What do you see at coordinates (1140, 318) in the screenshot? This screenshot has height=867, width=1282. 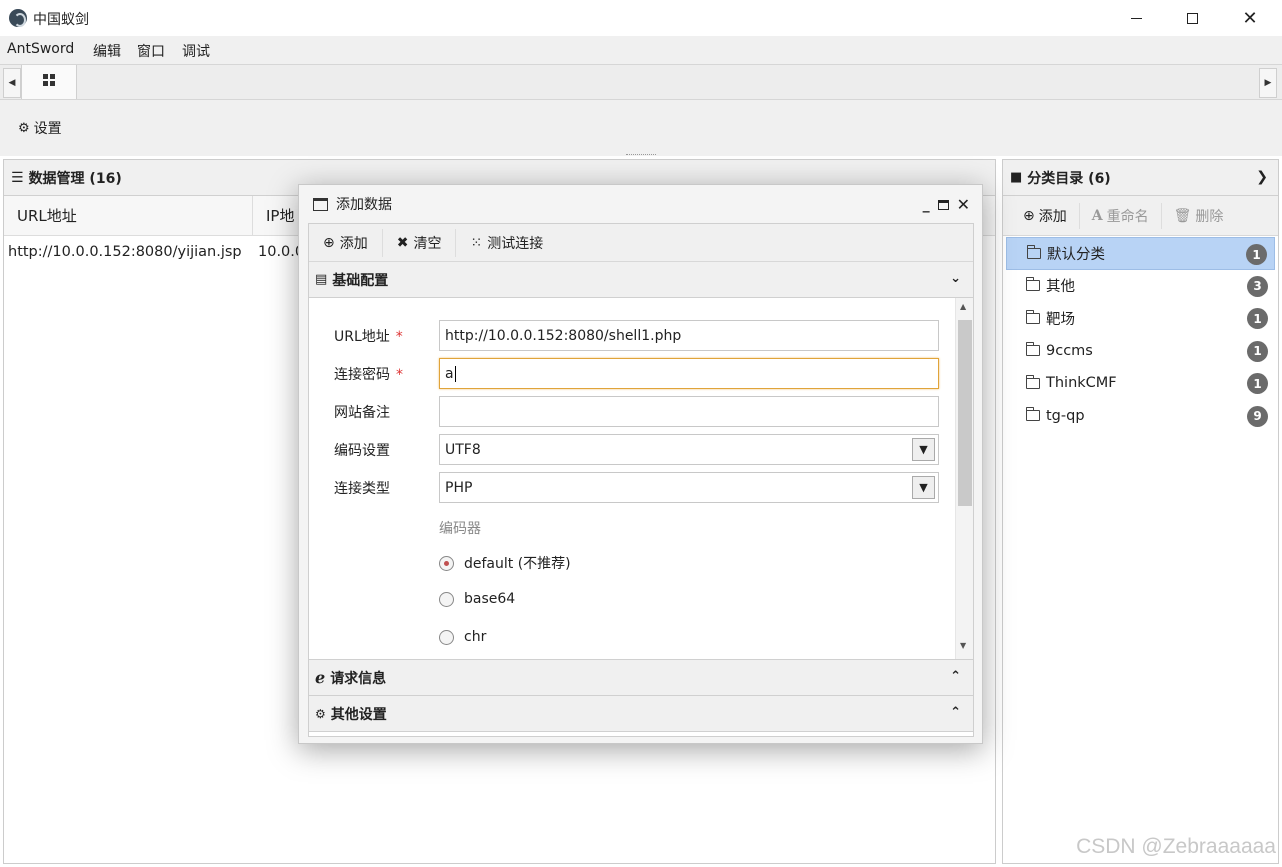 I see `category-item-range: 靶场 1` at bounding box center [1140, 318].